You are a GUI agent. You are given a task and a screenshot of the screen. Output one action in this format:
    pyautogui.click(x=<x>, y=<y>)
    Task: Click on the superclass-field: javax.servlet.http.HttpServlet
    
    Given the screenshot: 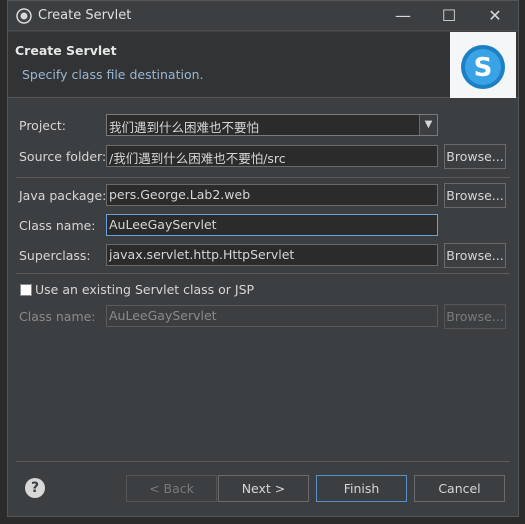 What is the action you would take?
    pyautogui.click(x=272, y=255)
    